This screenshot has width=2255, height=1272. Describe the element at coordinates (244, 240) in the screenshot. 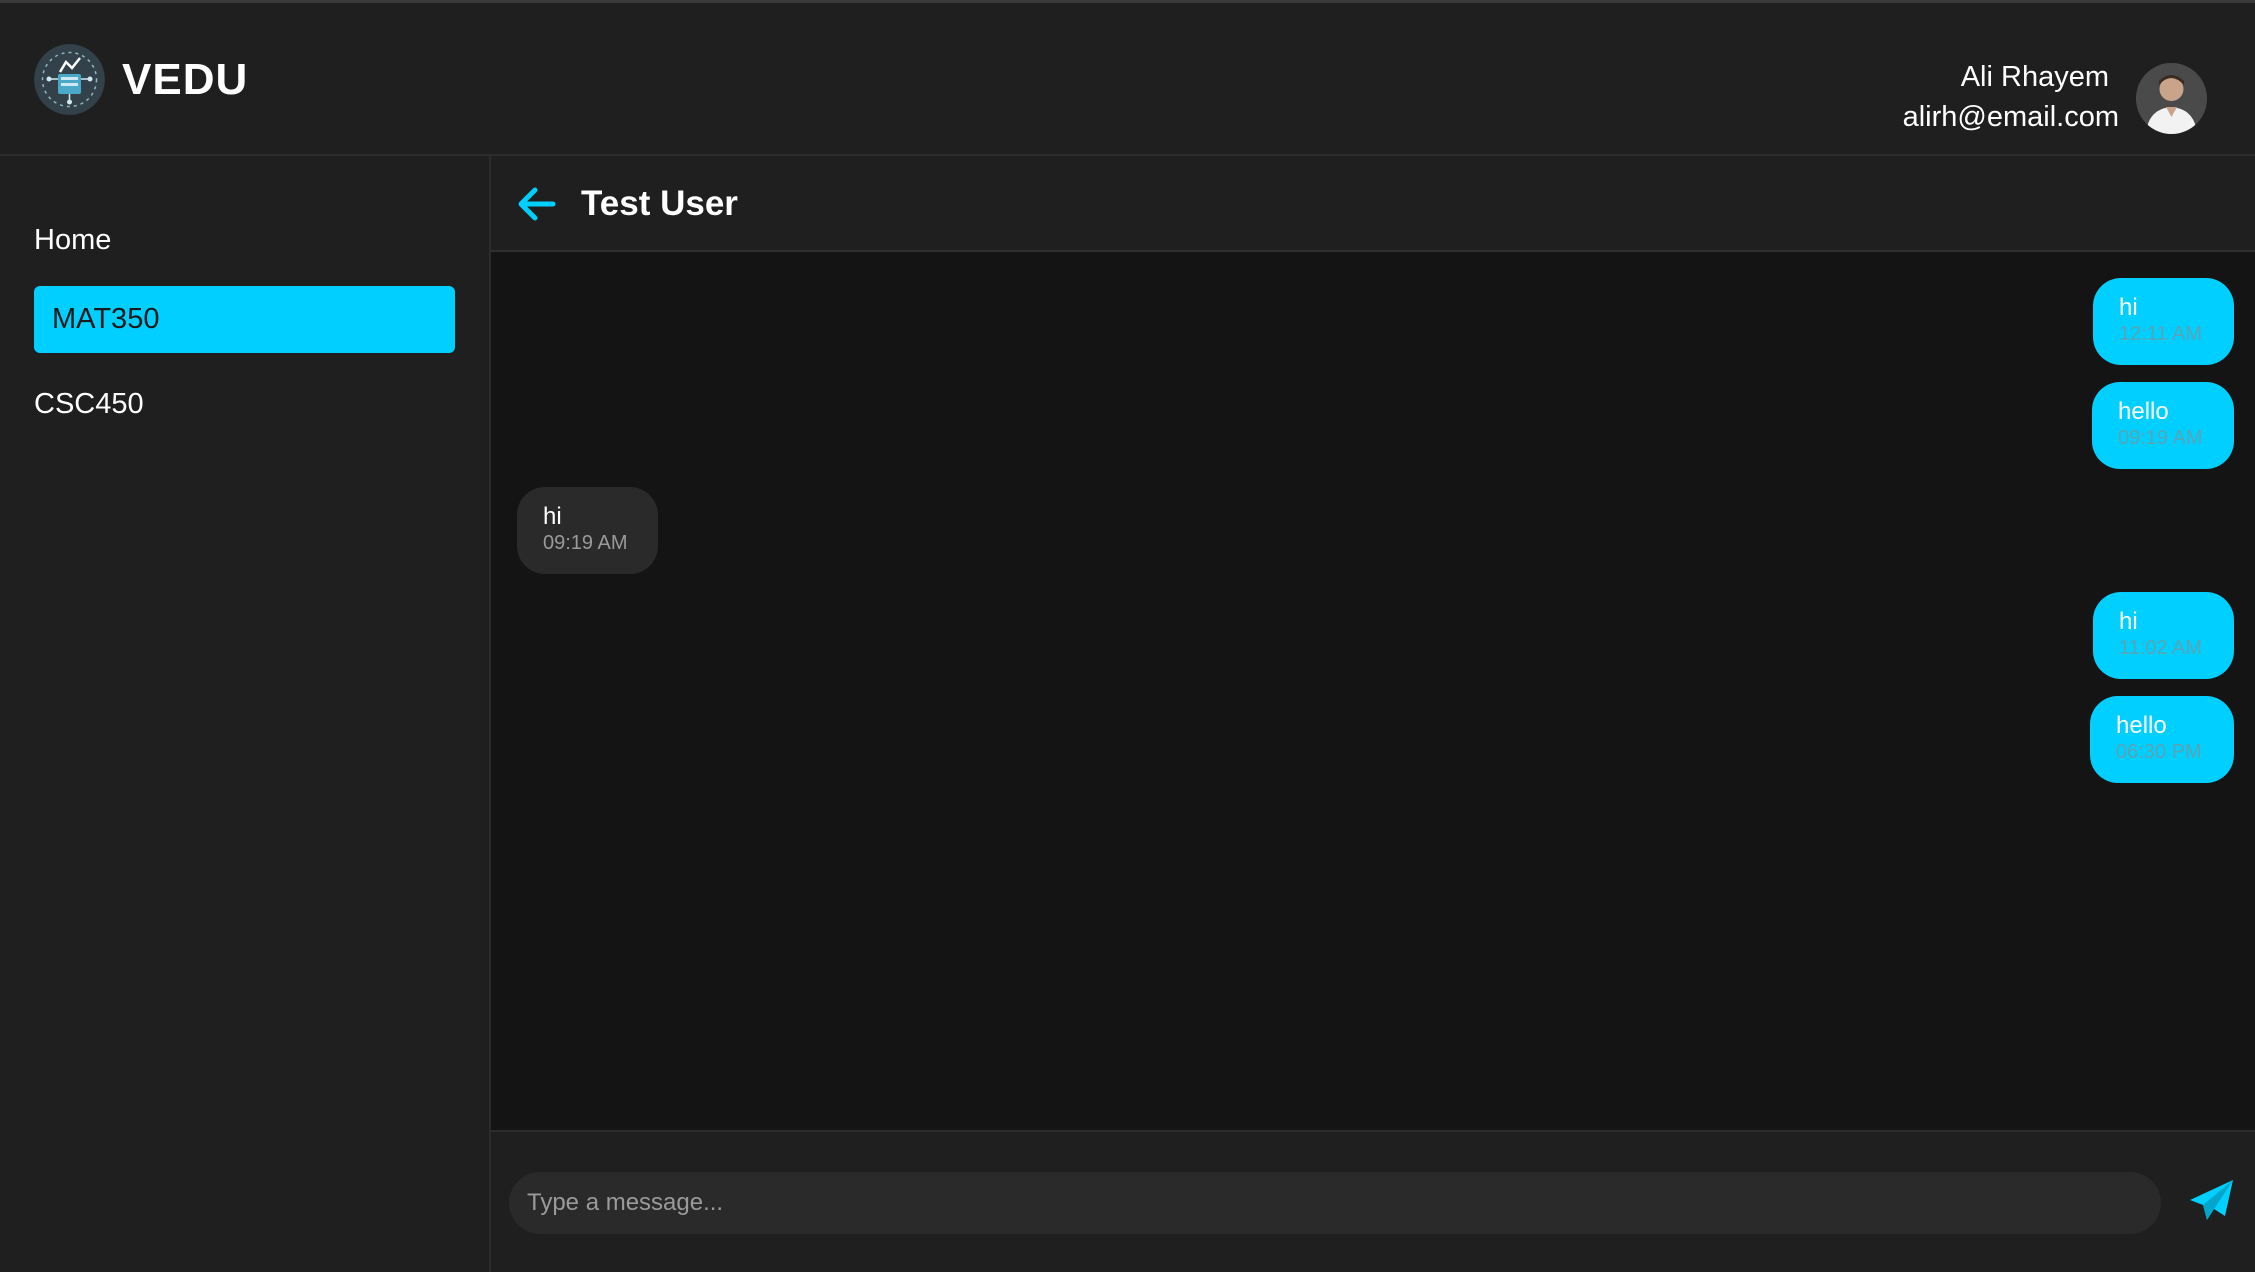

I see `sidebar-item-home: Home` at that location.